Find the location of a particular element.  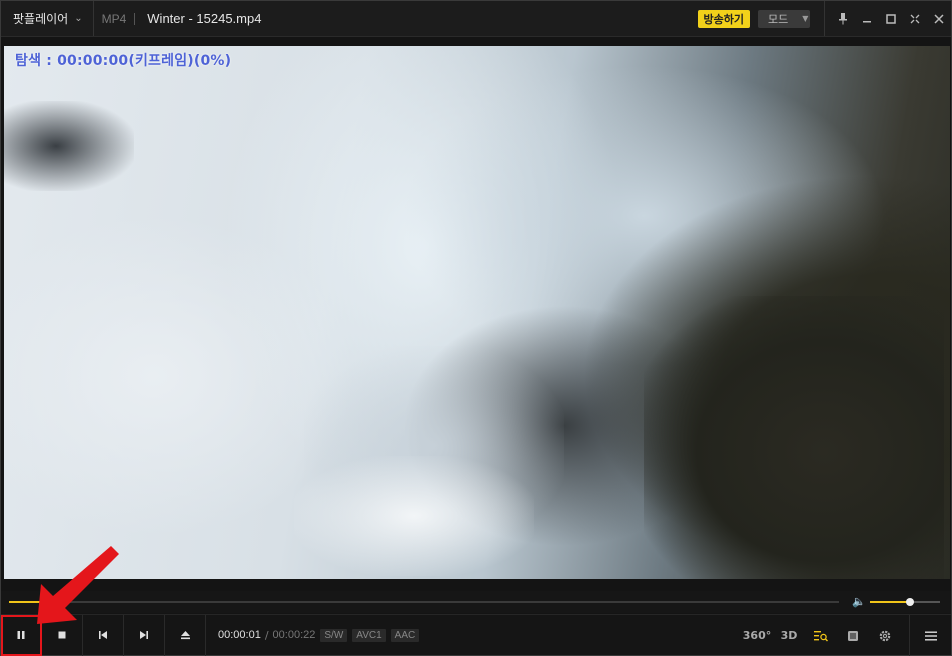

current-time: 00:00:01 is located at coordinates (239, 635).